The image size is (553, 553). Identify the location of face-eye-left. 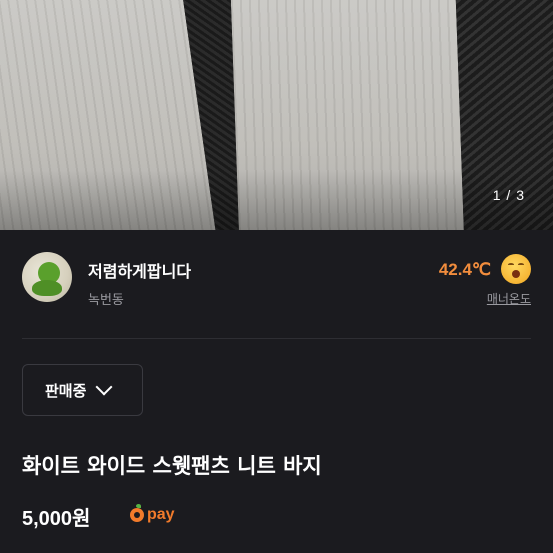
(511, 264).